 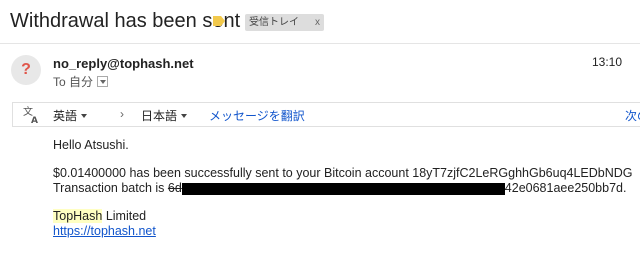 I want to click on show-details-icon, so click(x=103, y=81).